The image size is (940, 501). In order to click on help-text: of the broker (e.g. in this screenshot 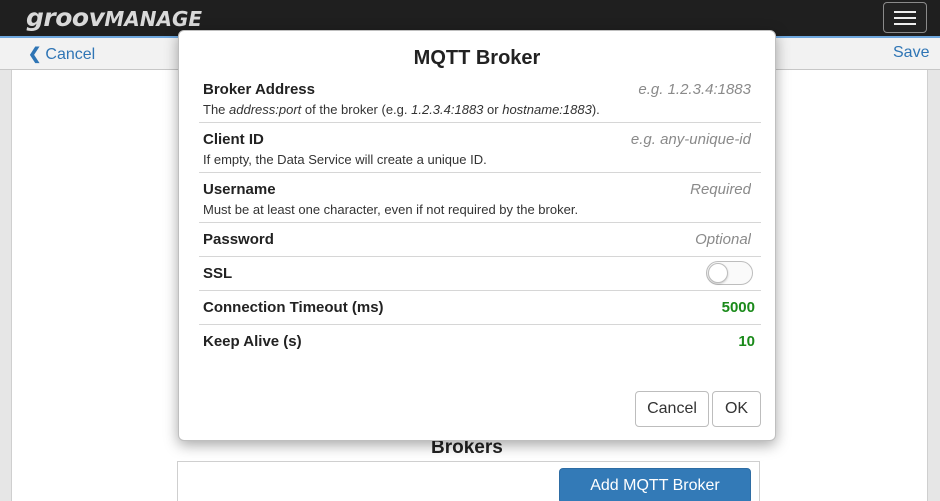, I will do `click(356, 109)`.